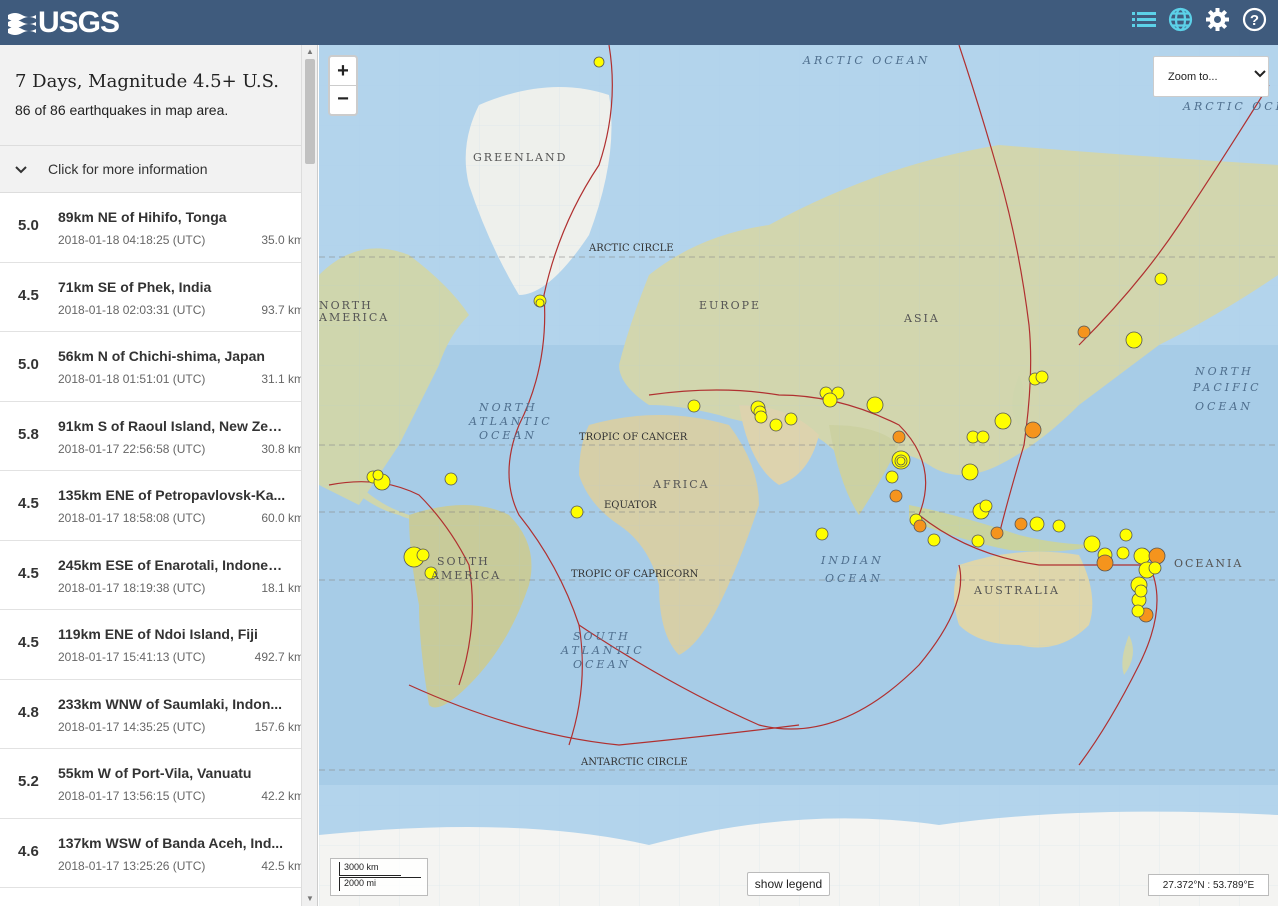 The height and width of the screenshot is (906, 1278). What do you see at coordinates (128, 169) in the screenshot?
I see `more-info-label: Click for more information` at bounding box center [128, 169].